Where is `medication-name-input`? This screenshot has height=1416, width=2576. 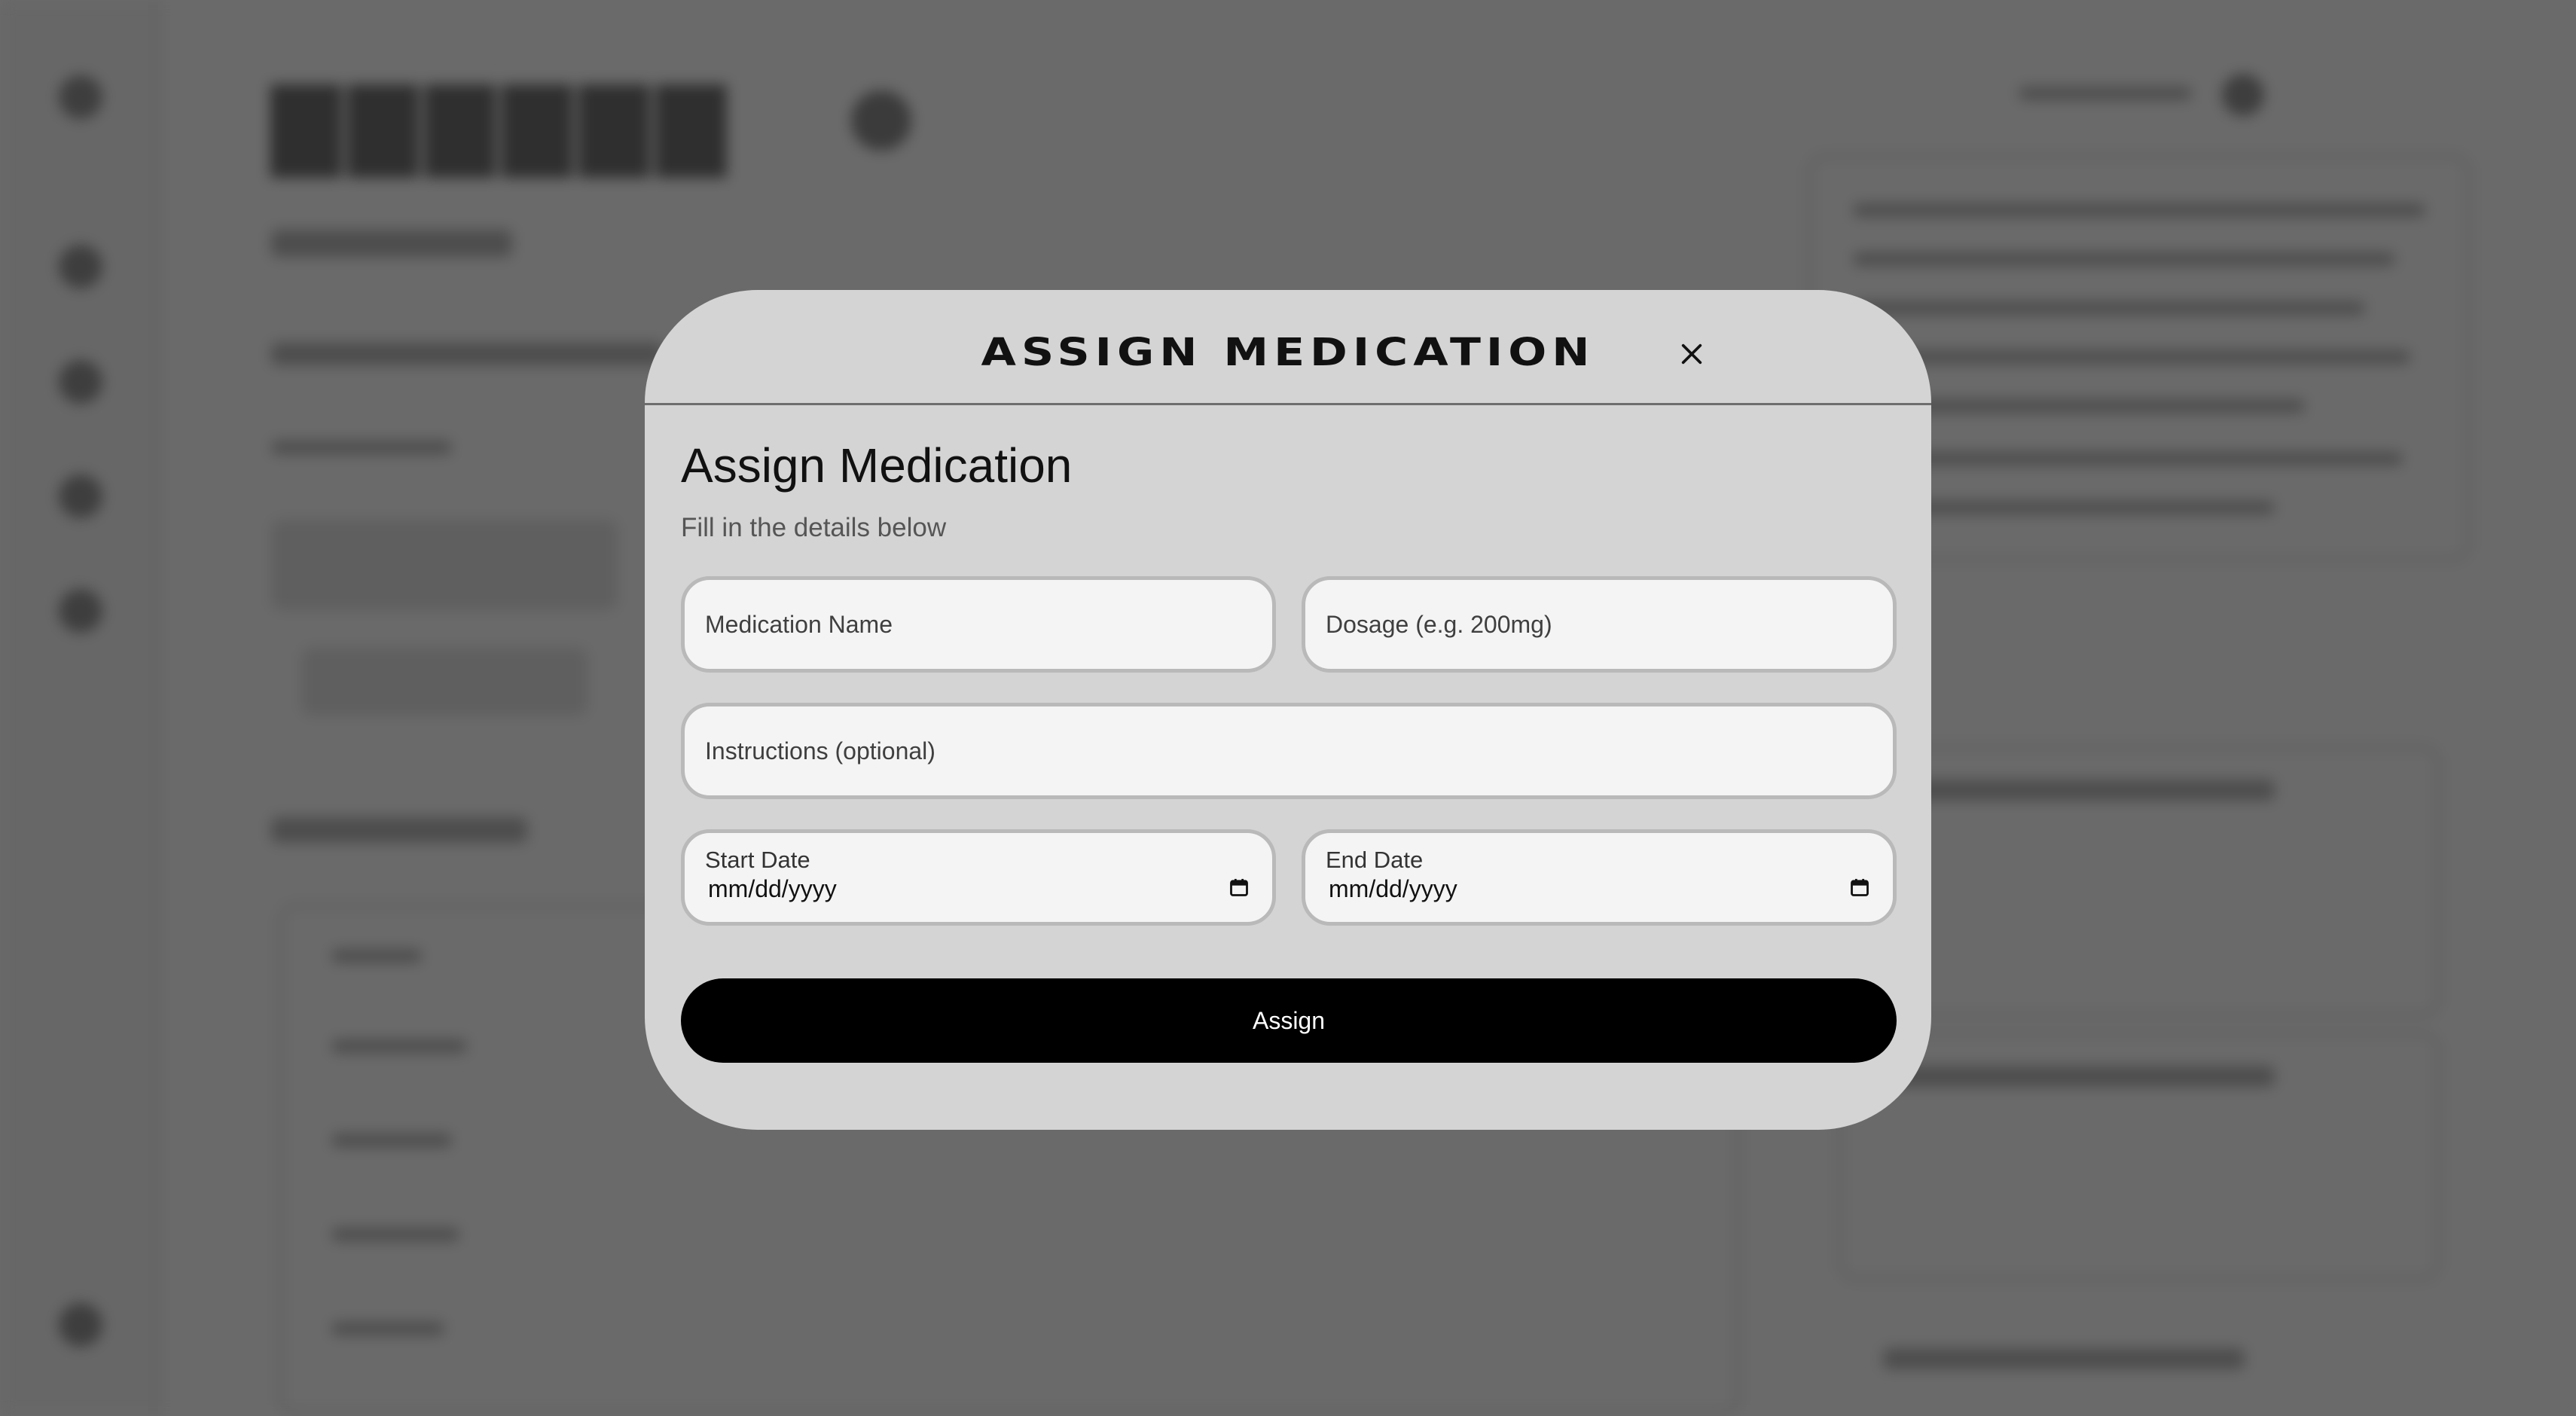 medication-name-input is located at coordinates (979, 624).